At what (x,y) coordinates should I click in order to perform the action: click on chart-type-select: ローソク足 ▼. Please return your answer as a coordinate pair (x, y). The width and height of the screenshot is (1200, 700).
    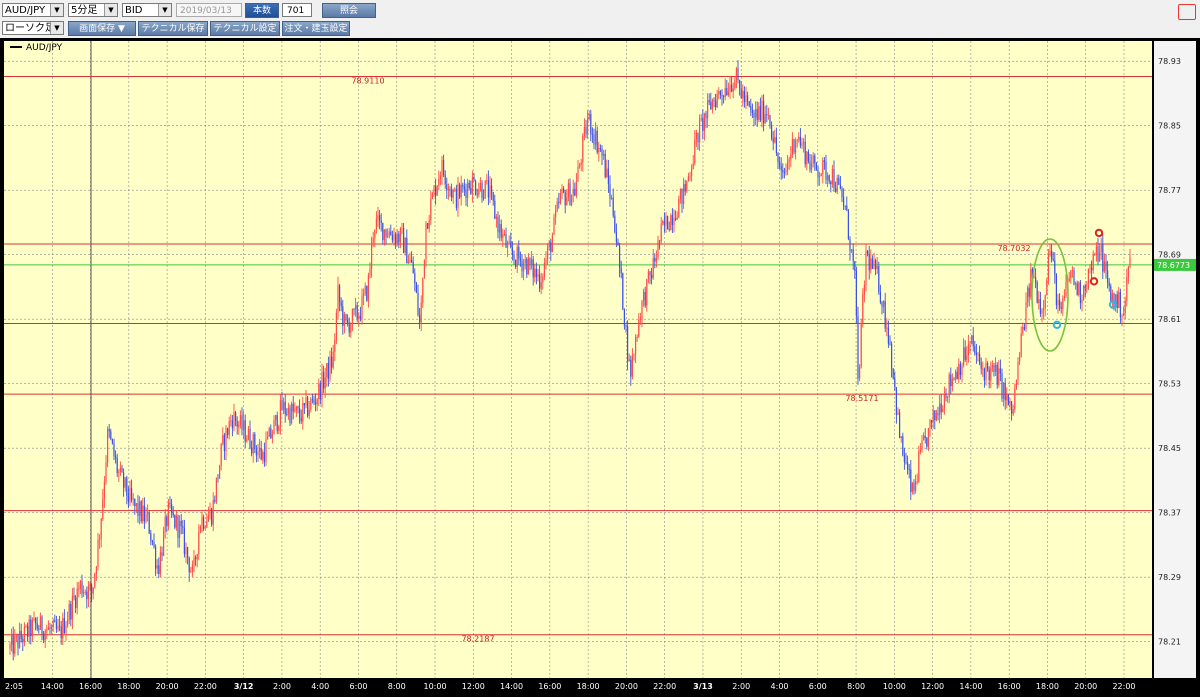
    Looking at the image, I should click on (33, 28).